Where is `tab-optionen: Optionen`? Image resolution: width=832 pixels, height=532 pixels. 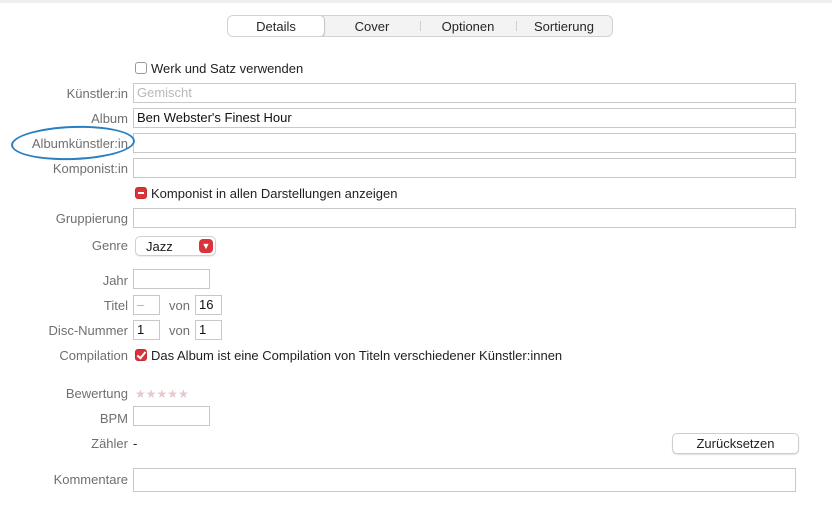
tab-optionen: Optionen is located at coordinates (468, 26).